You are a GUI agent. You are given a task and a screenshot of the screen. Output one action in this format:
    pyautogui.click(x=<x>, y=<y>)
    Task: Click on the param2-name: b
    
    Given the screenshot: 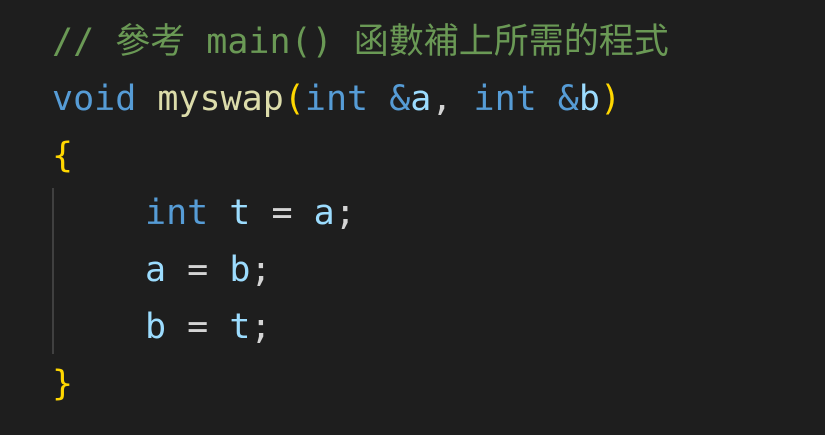 What is the action you would take?
    pyautogui.click(x=589, y=99)
    